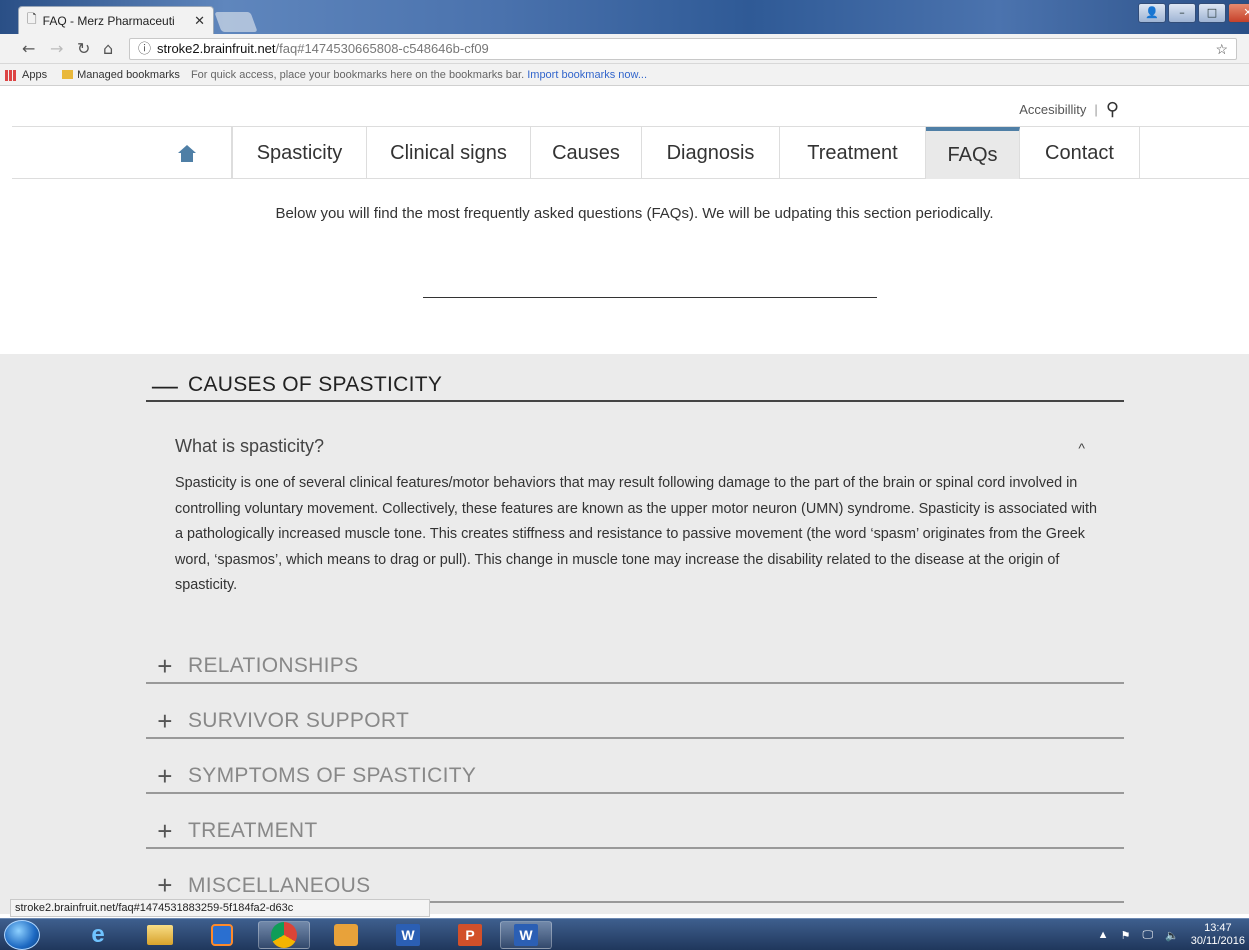 Image resolution: width=1249 pixels, height=950 pixels. I want to click on search-icon: ⚲, so click(1112, 109).